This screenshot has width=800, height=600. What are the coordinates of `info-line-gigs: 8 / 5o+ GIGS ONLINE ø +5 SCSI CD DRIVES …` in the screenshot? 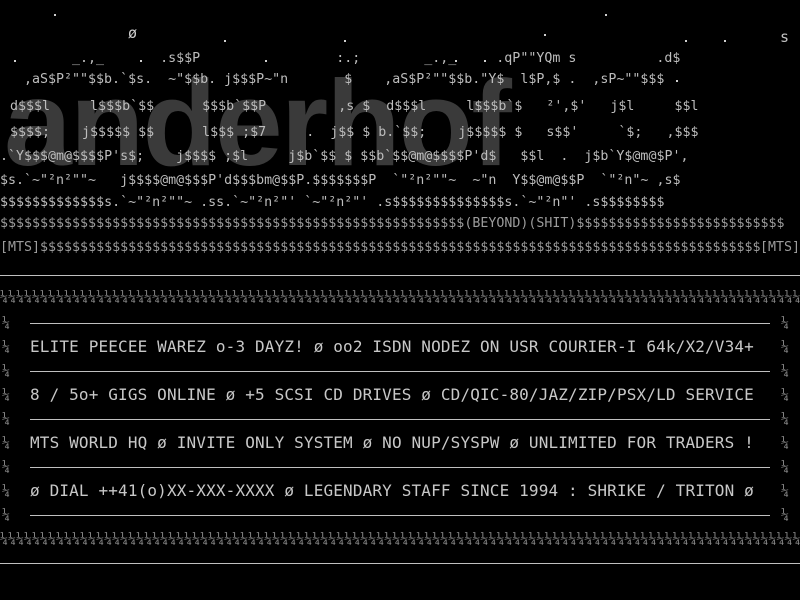 It's located at (392, 394).